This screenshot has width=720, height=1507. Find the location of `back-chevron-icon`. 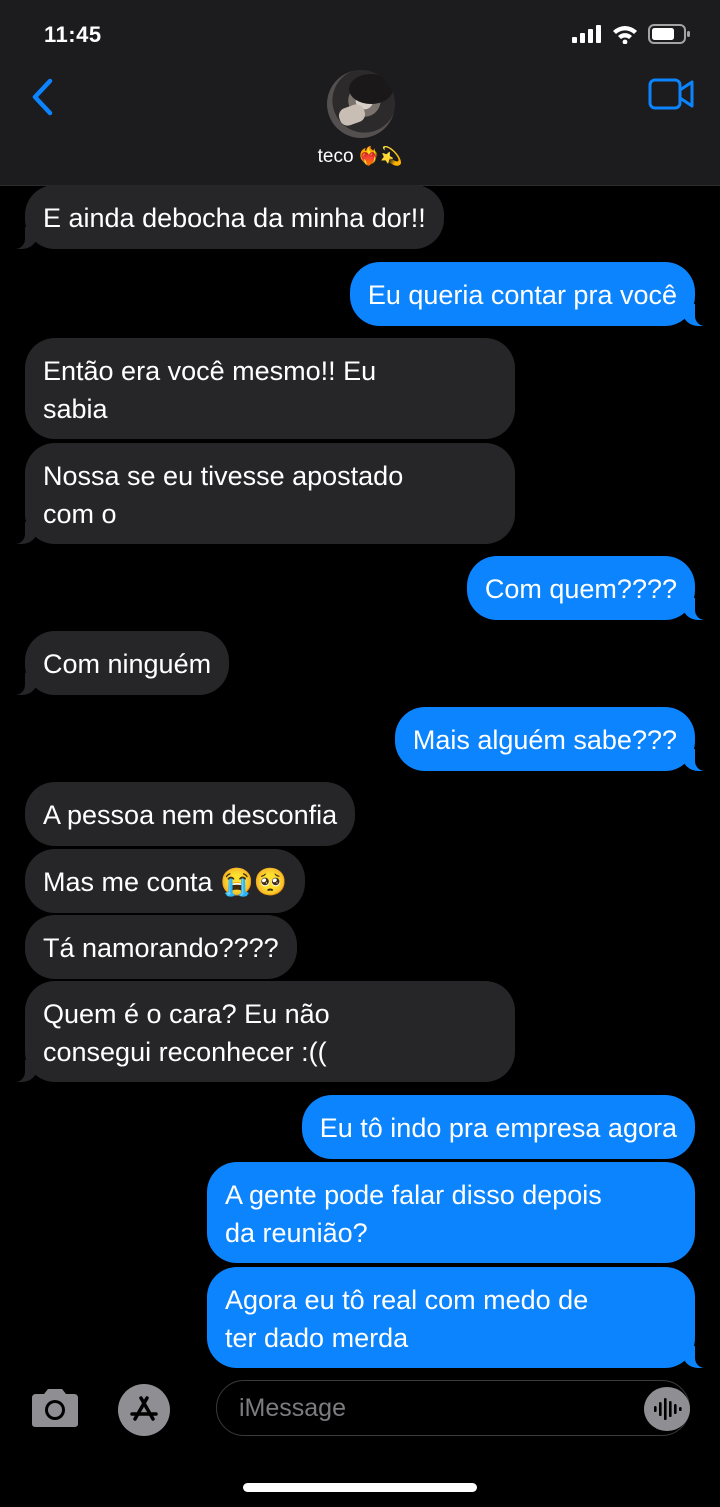

back-chevron-icon is located at coordinates (42, 97).